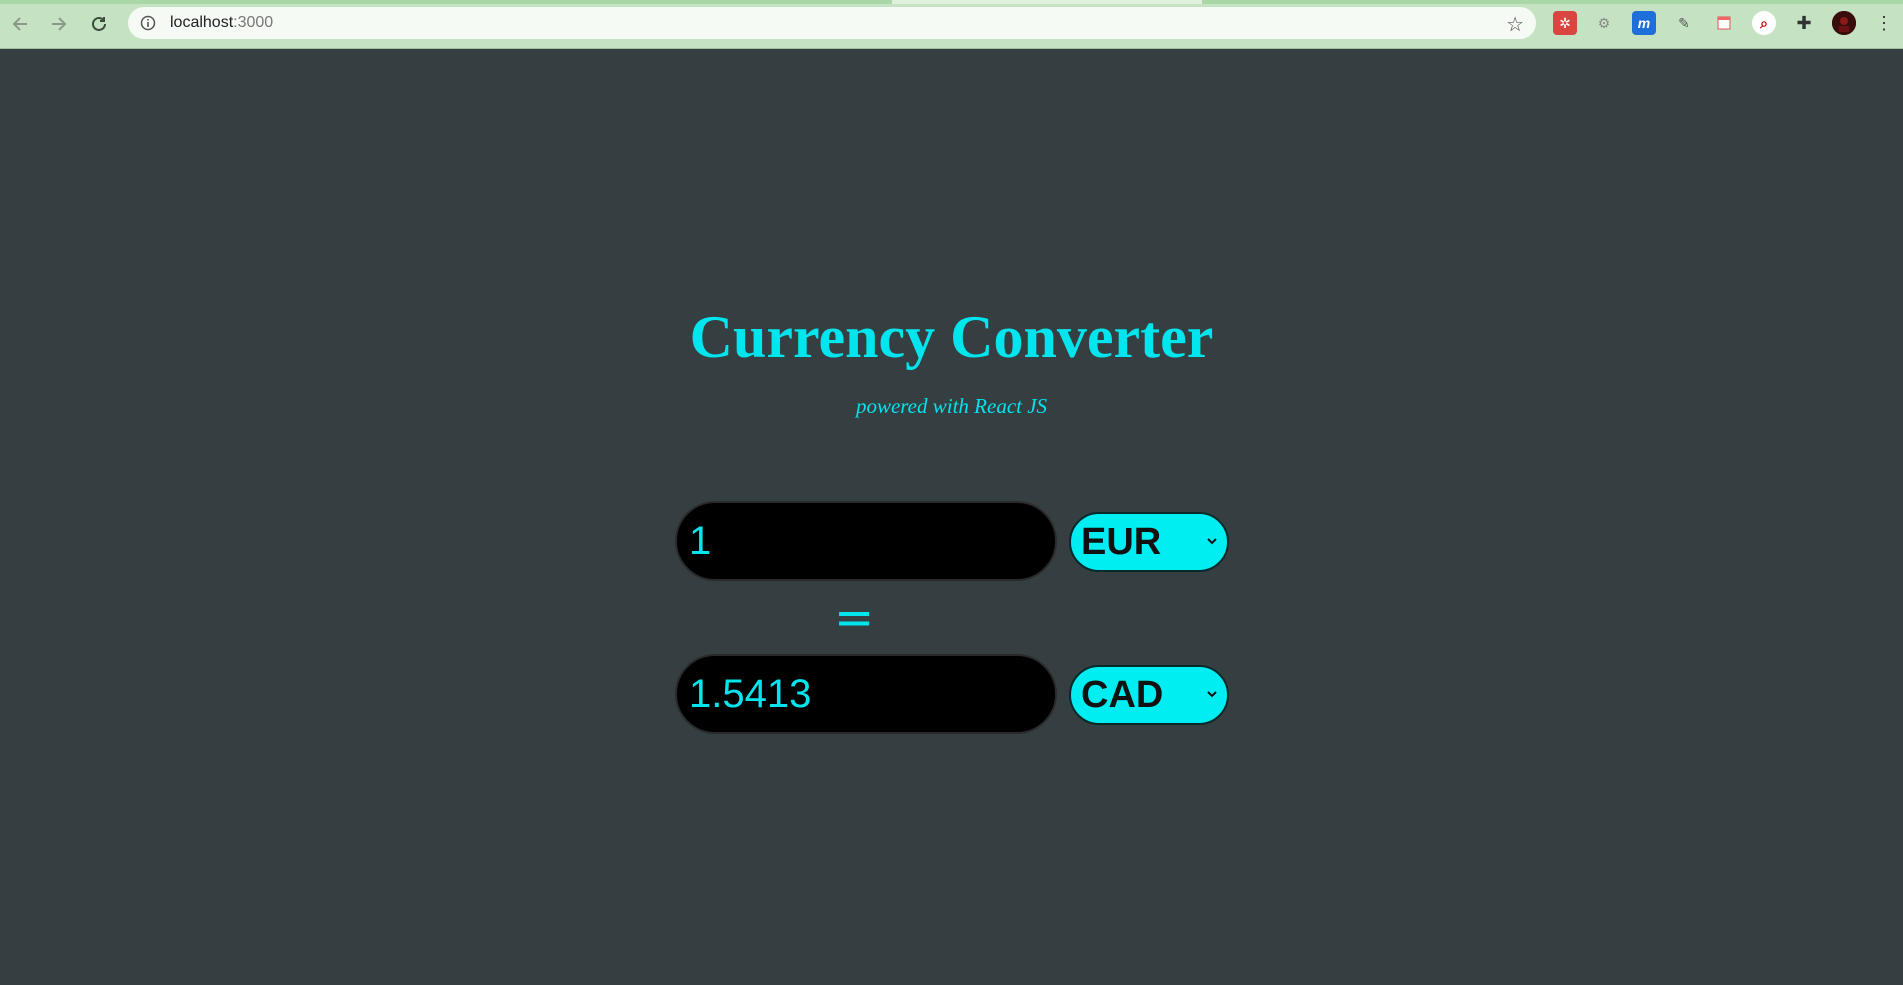  I want to click on address-bar: localhost:3000 ☆, so click(832, 23).